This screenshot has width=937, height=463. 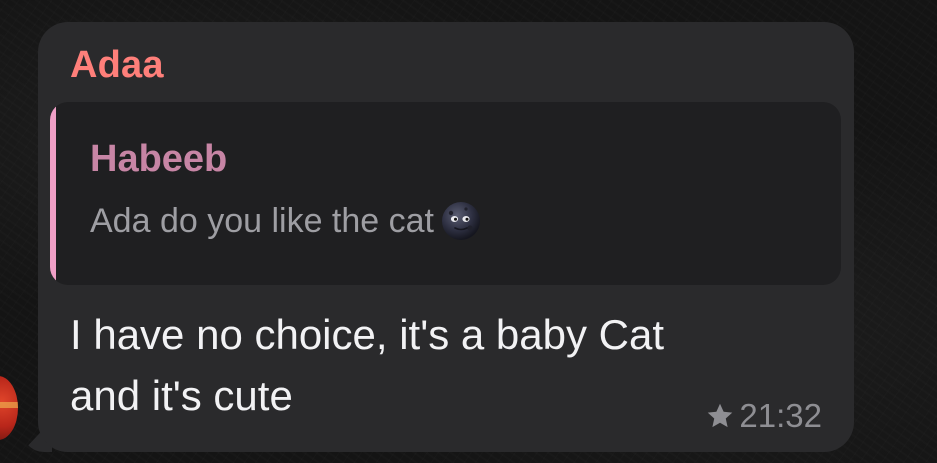 I want to click on message-line: I have no choice, it's a baby Cat, so click(x=367, y=334).